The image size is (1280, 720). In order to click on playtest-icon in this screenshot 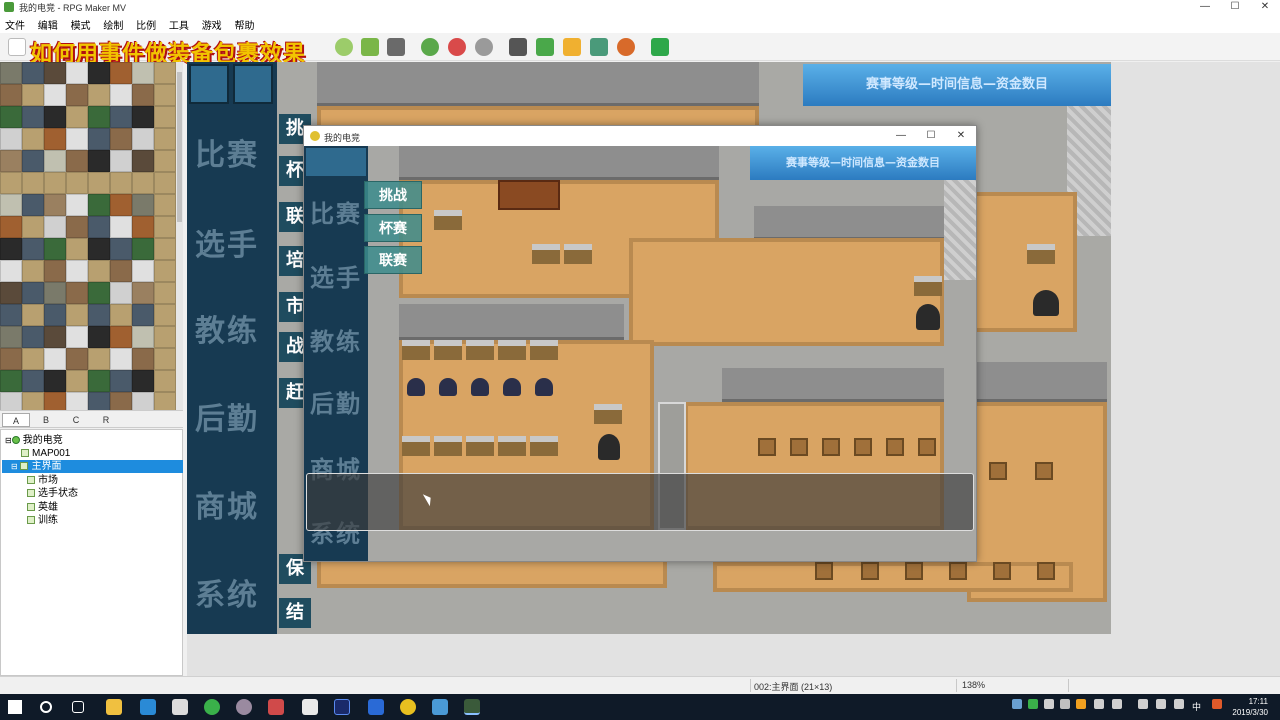, I will do `click(660, 47)`.